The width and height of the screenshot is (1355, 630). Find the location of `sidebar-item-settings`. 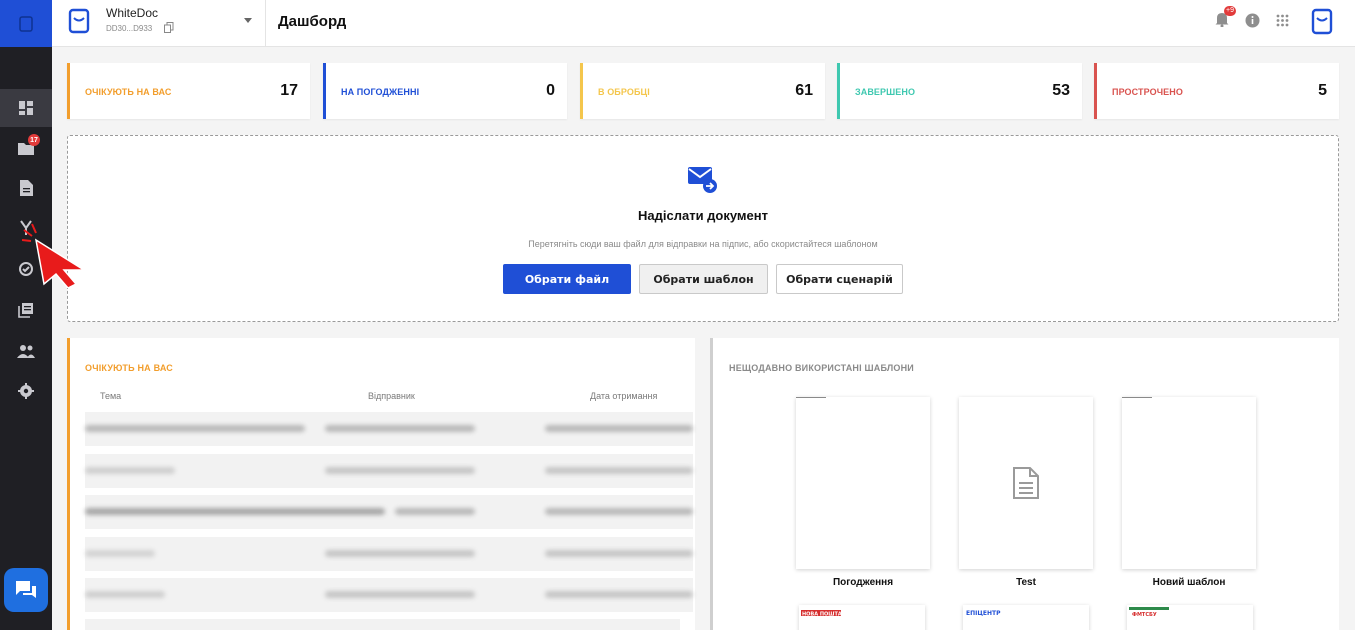

sidebar-item-settings is located at coordinates (26, 391).